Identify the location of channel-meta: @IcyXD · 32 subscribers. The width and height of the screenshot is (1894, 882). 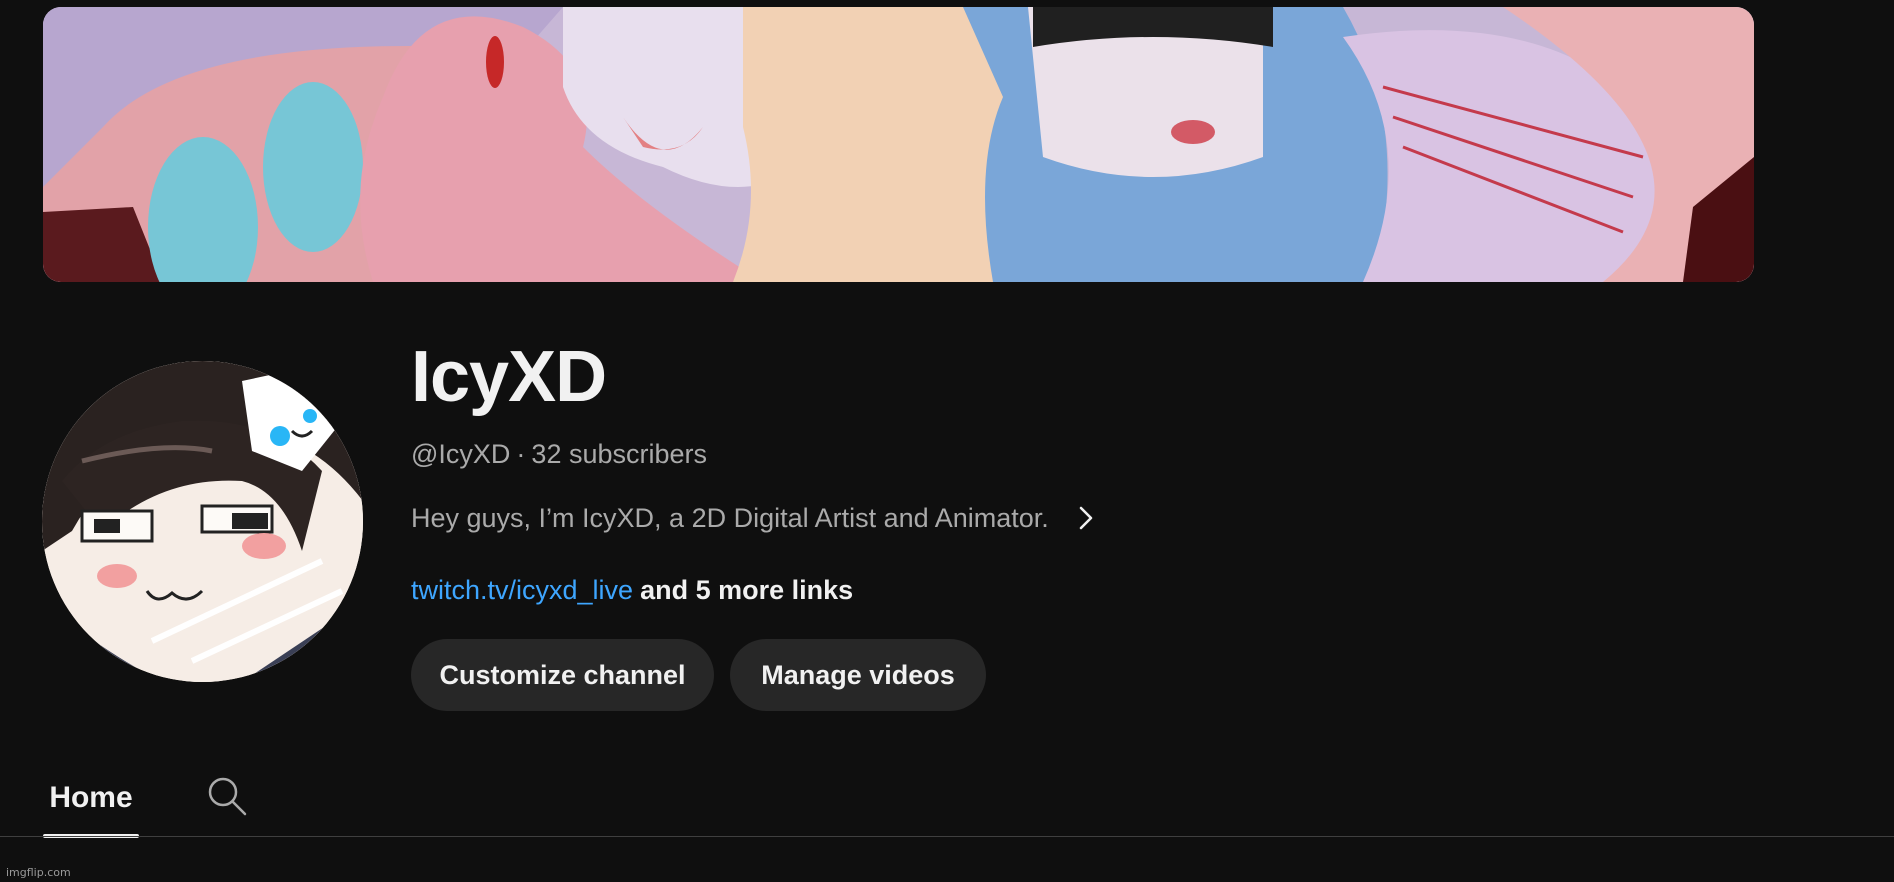
(559, 454).